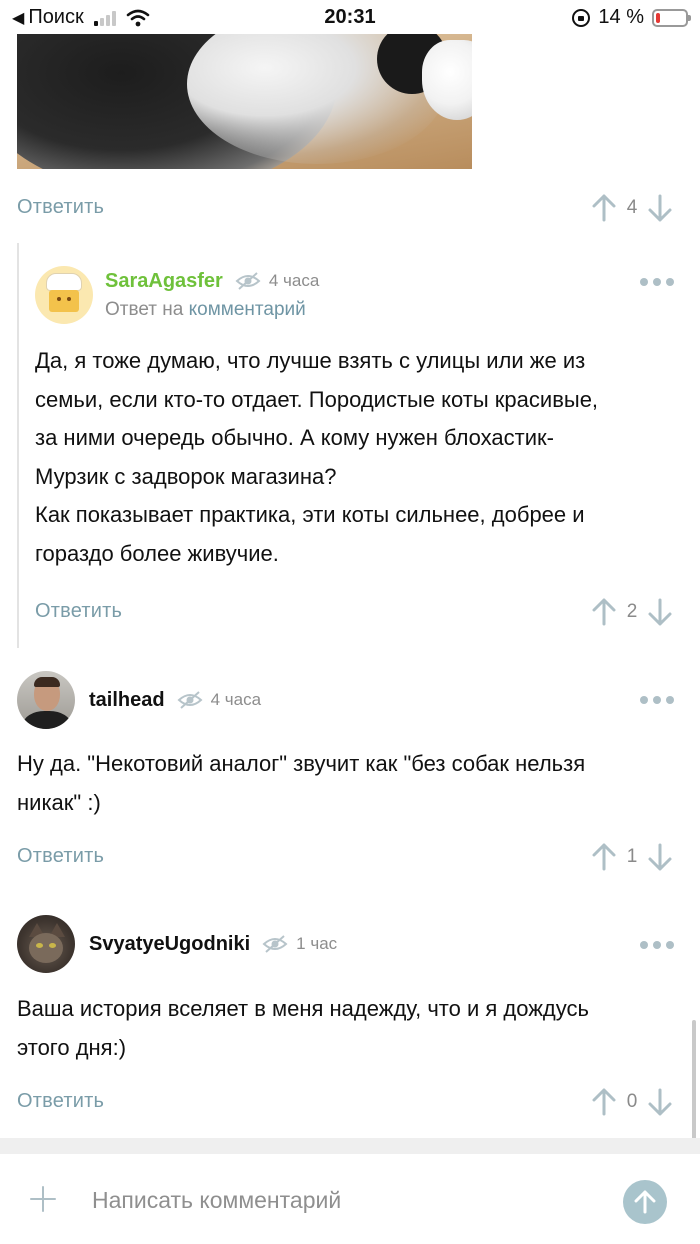  What do you see at coordinates (350, 215) in the screenshot?
I see `comment-actions: Ответить 4` at bounding box center [350, 215].